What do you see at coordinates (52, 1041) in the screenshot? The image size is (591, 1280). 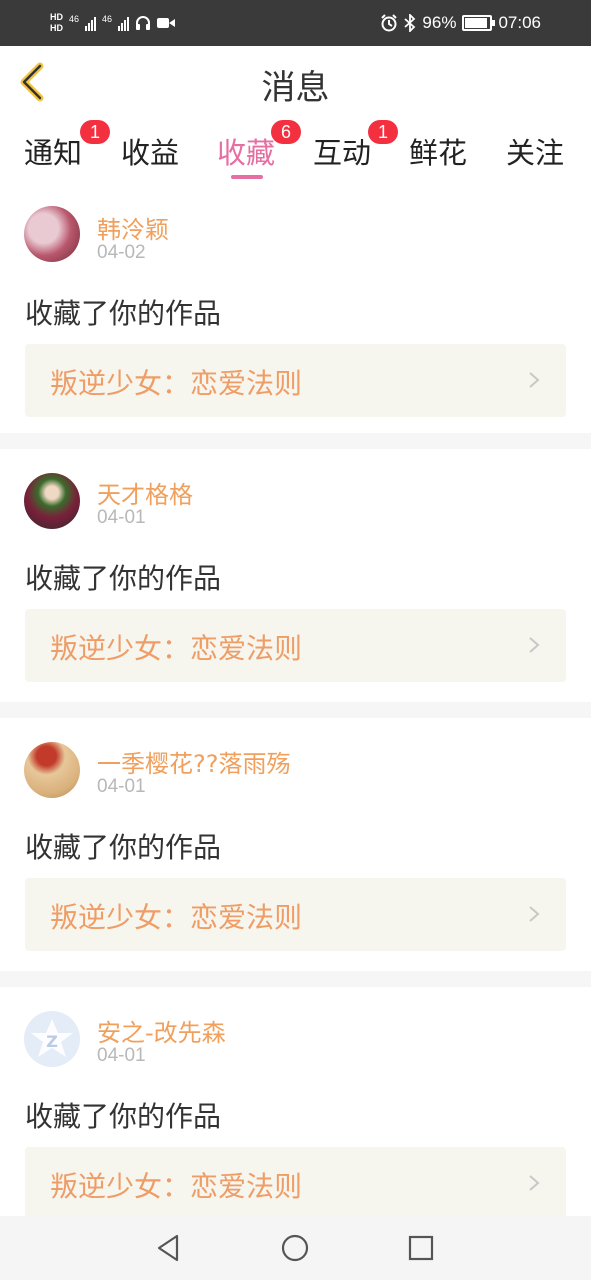 I see `svg-text: Z` at bounding box center [52, 1041].